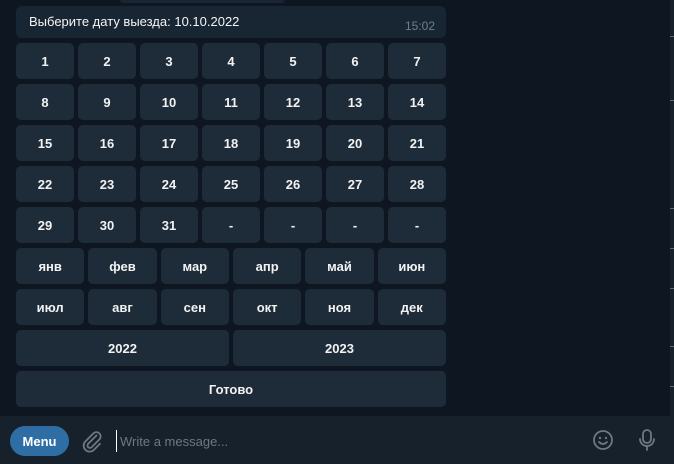  I want to click on year-key: 2023, so click(339, 348).